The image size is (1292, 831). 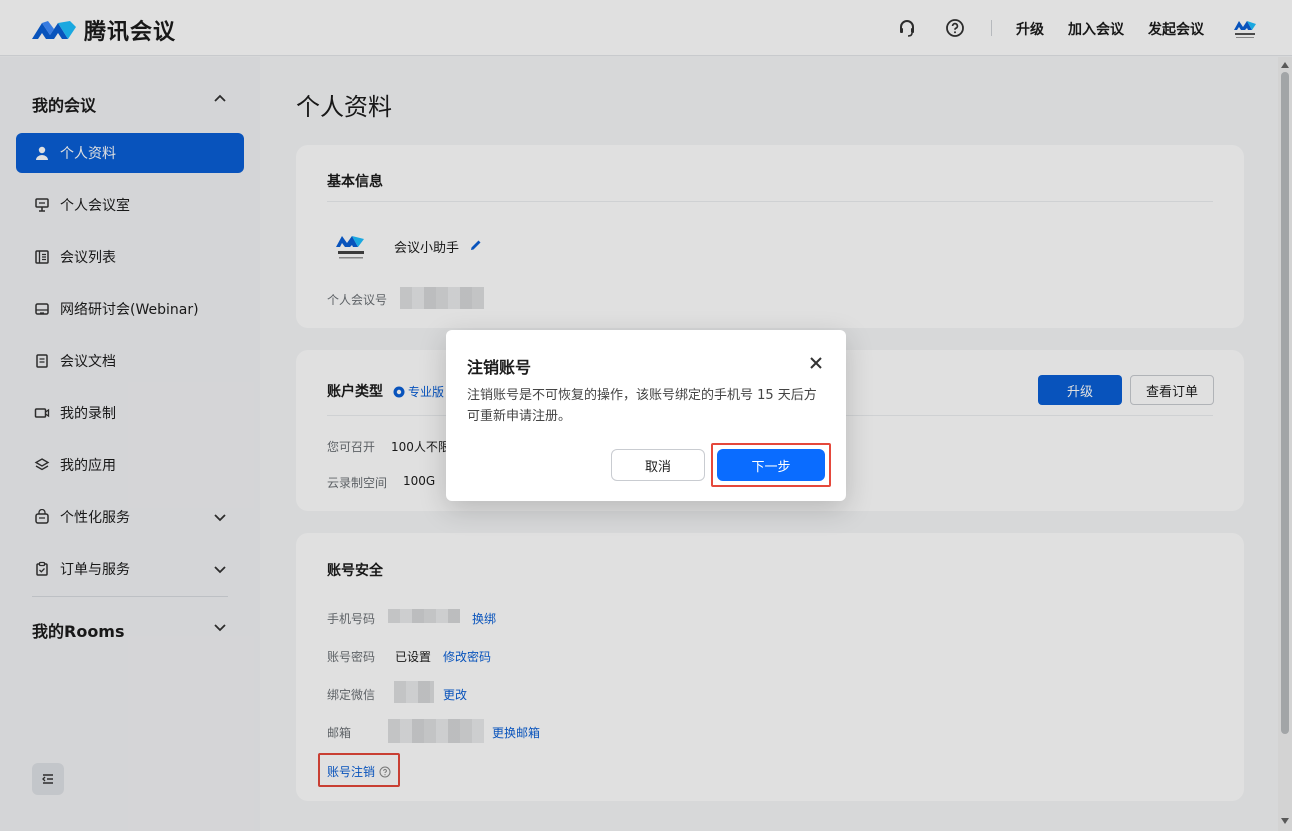 What do you see at coordinates (771, 465) in the screenshot?
I see `next-step-highlight-box` at bounding box center [771, 465].